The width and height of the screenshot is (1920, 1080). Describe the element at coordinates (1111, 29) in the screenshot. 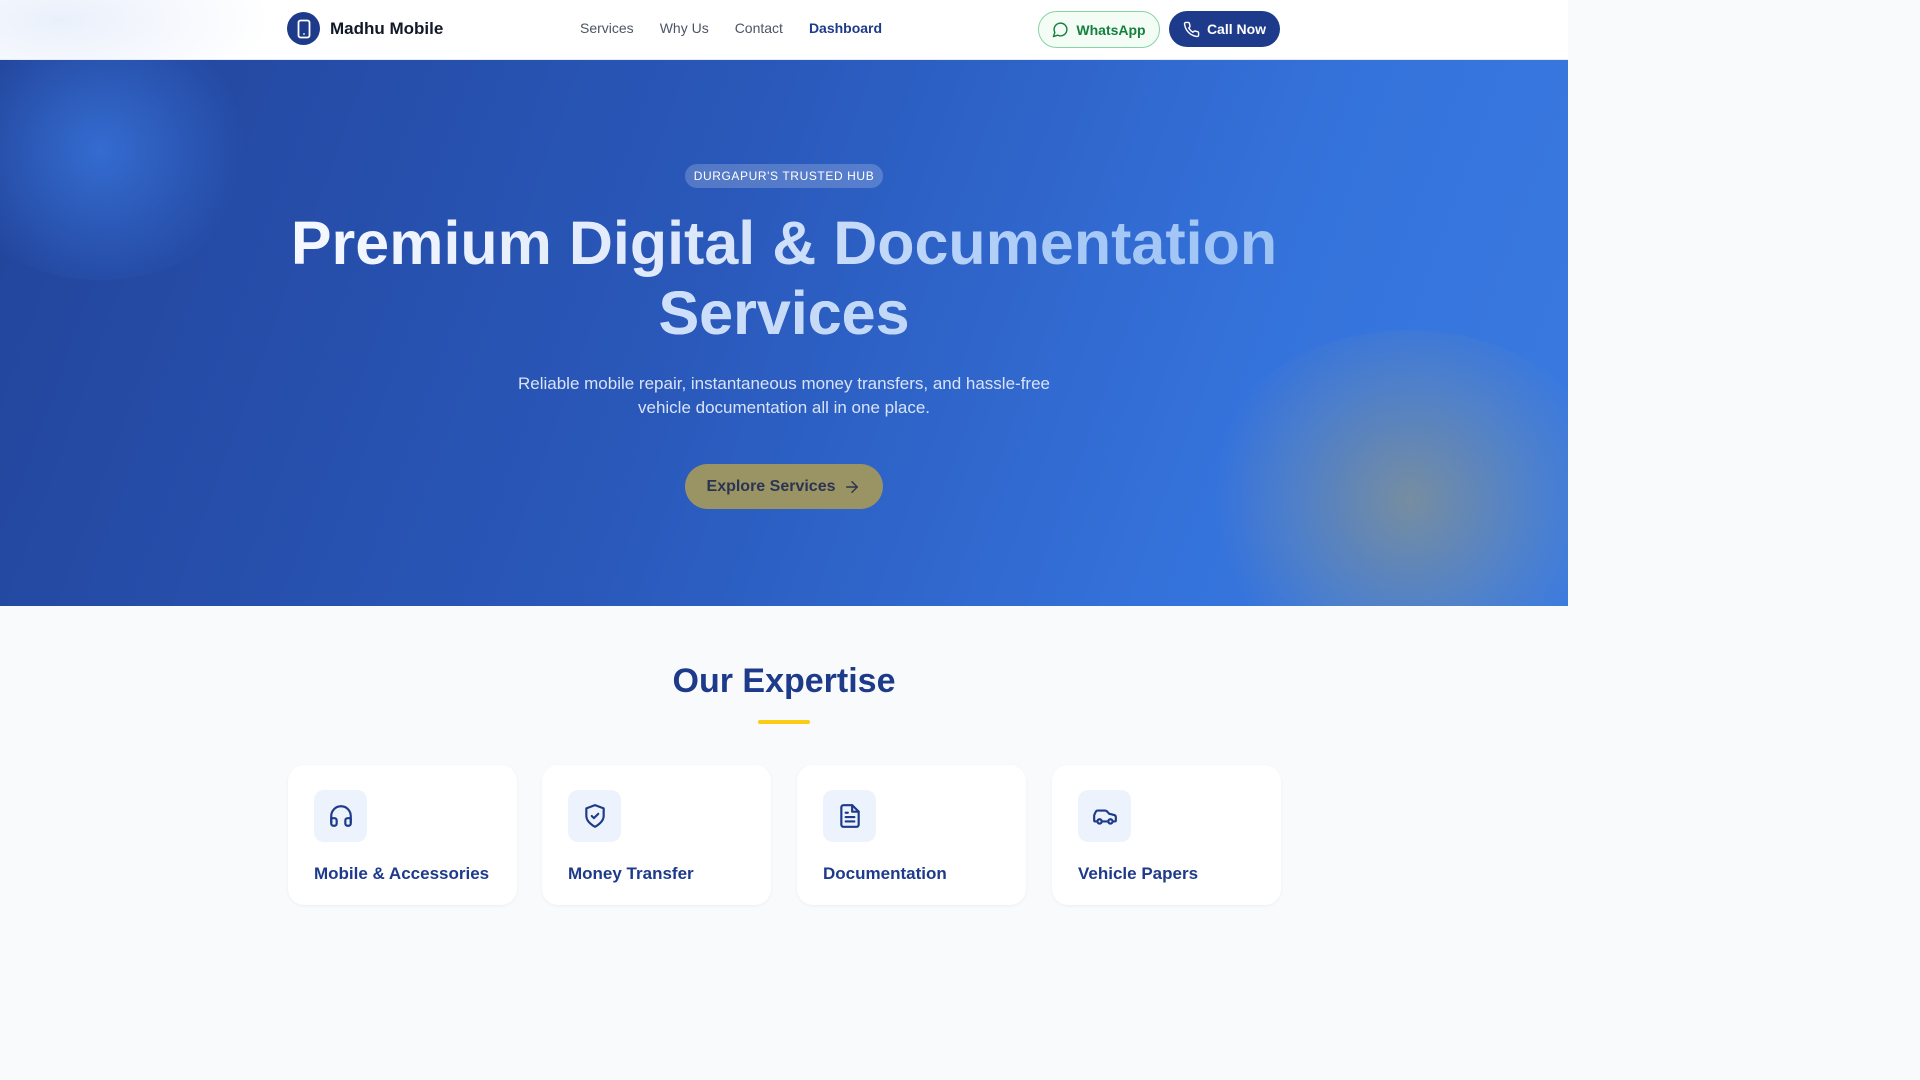

I see `whatsapp-label: WhatsApp` at that location.